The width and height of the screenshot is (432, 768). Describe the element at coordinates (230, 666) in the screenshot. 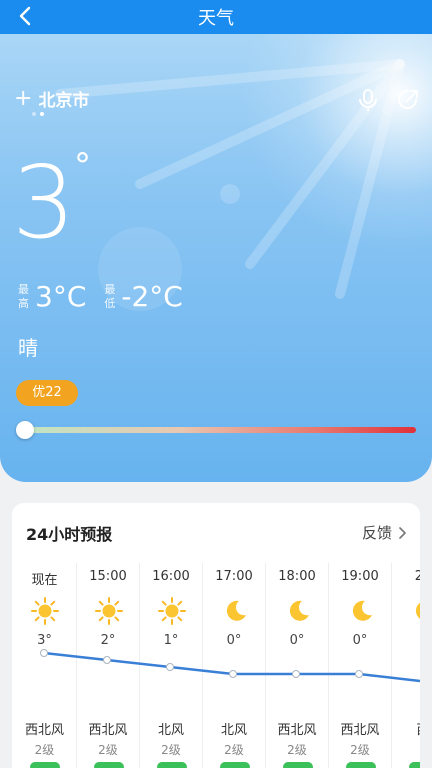

I see `temperature-curve` at that location.